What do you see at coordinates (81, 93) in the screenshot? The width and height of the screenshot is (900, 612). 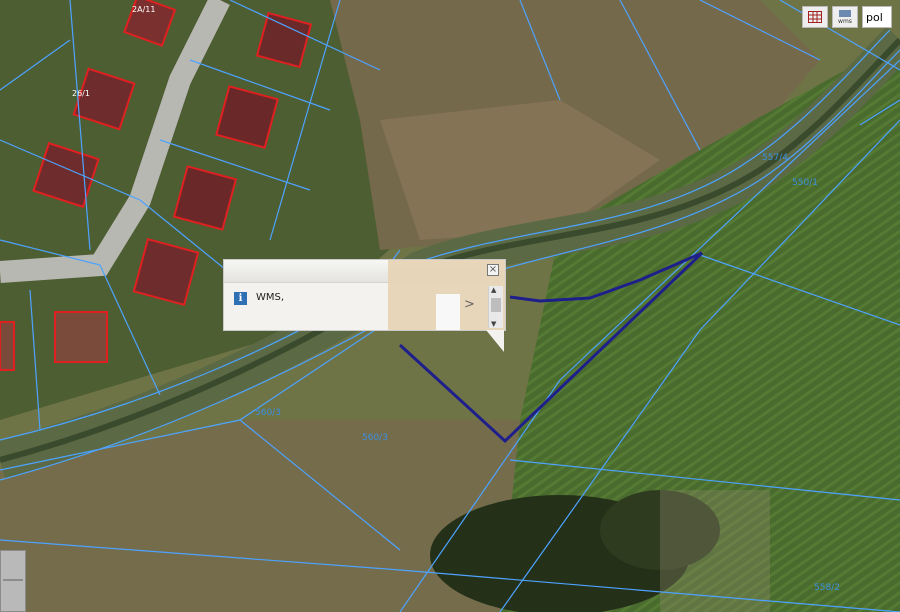 I see `house-label-2: 26/1` at bounding box center [81, 93].